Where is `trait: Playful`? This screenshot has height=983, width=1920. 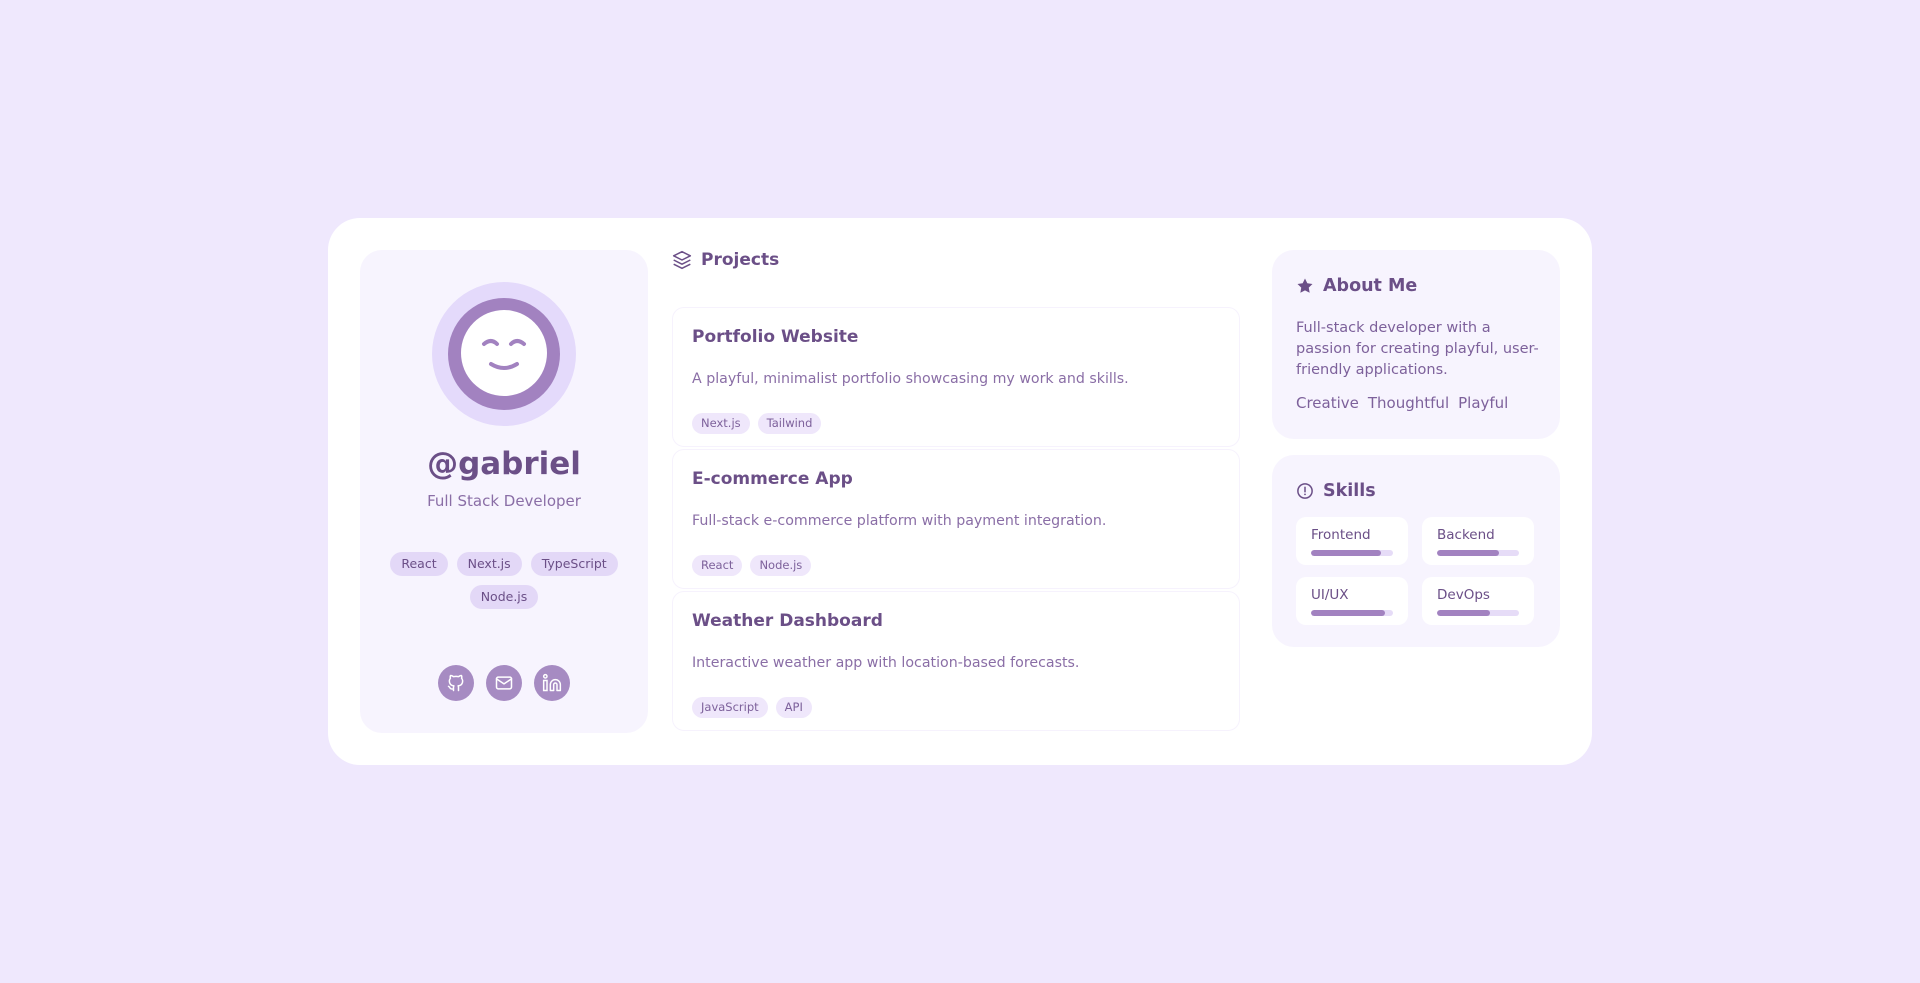 trait: Playful is located at coordinates (1483, 403).